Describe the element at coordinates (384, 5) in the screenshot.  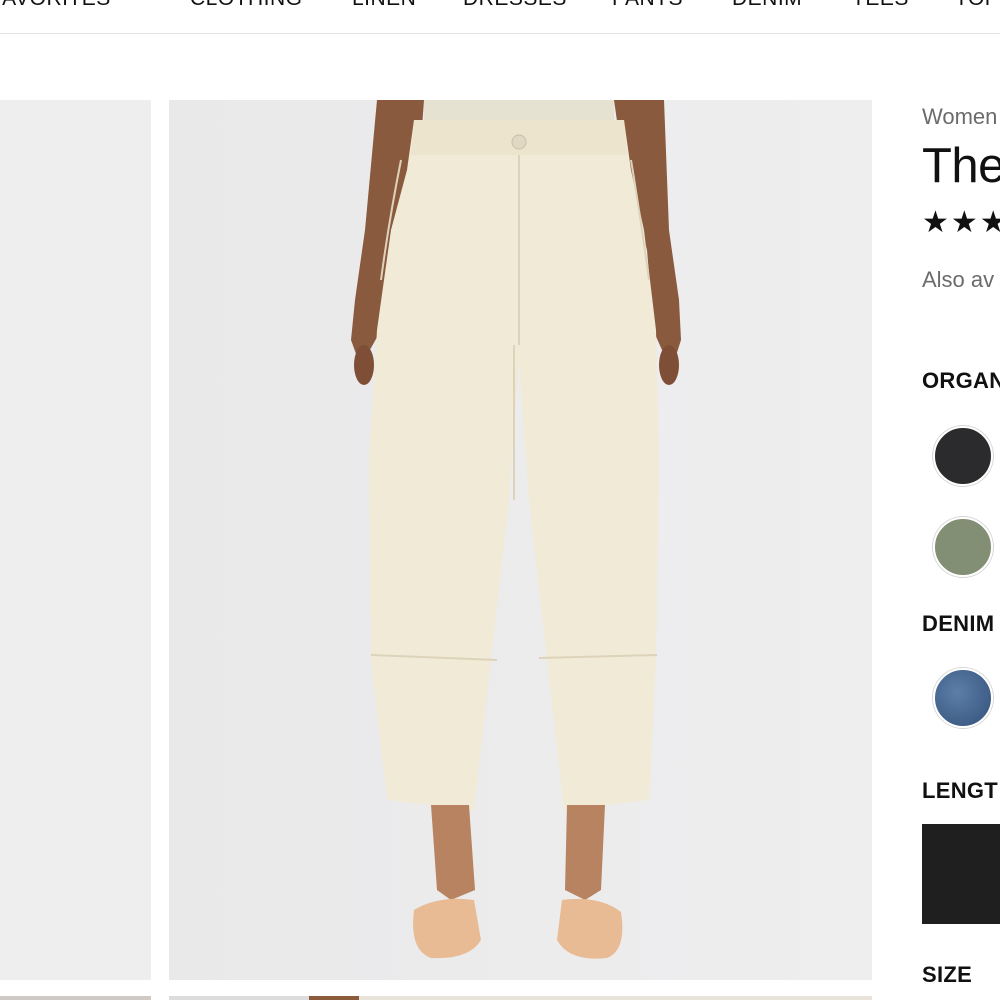
I see `nav-item-linen: LINEN` at that location.